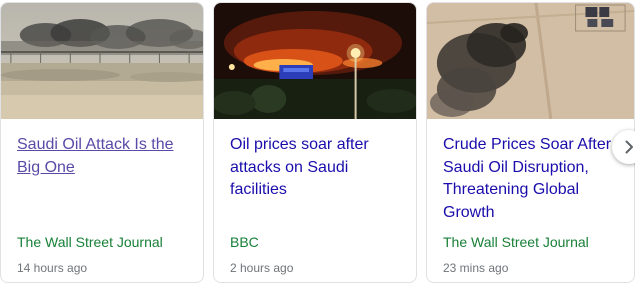 The image size is (635, 285). What do you see at coordinates (52, 268) in the screenshot?
I see `news-timestamp: 14 hours ago` at bounding box center [52, 268].